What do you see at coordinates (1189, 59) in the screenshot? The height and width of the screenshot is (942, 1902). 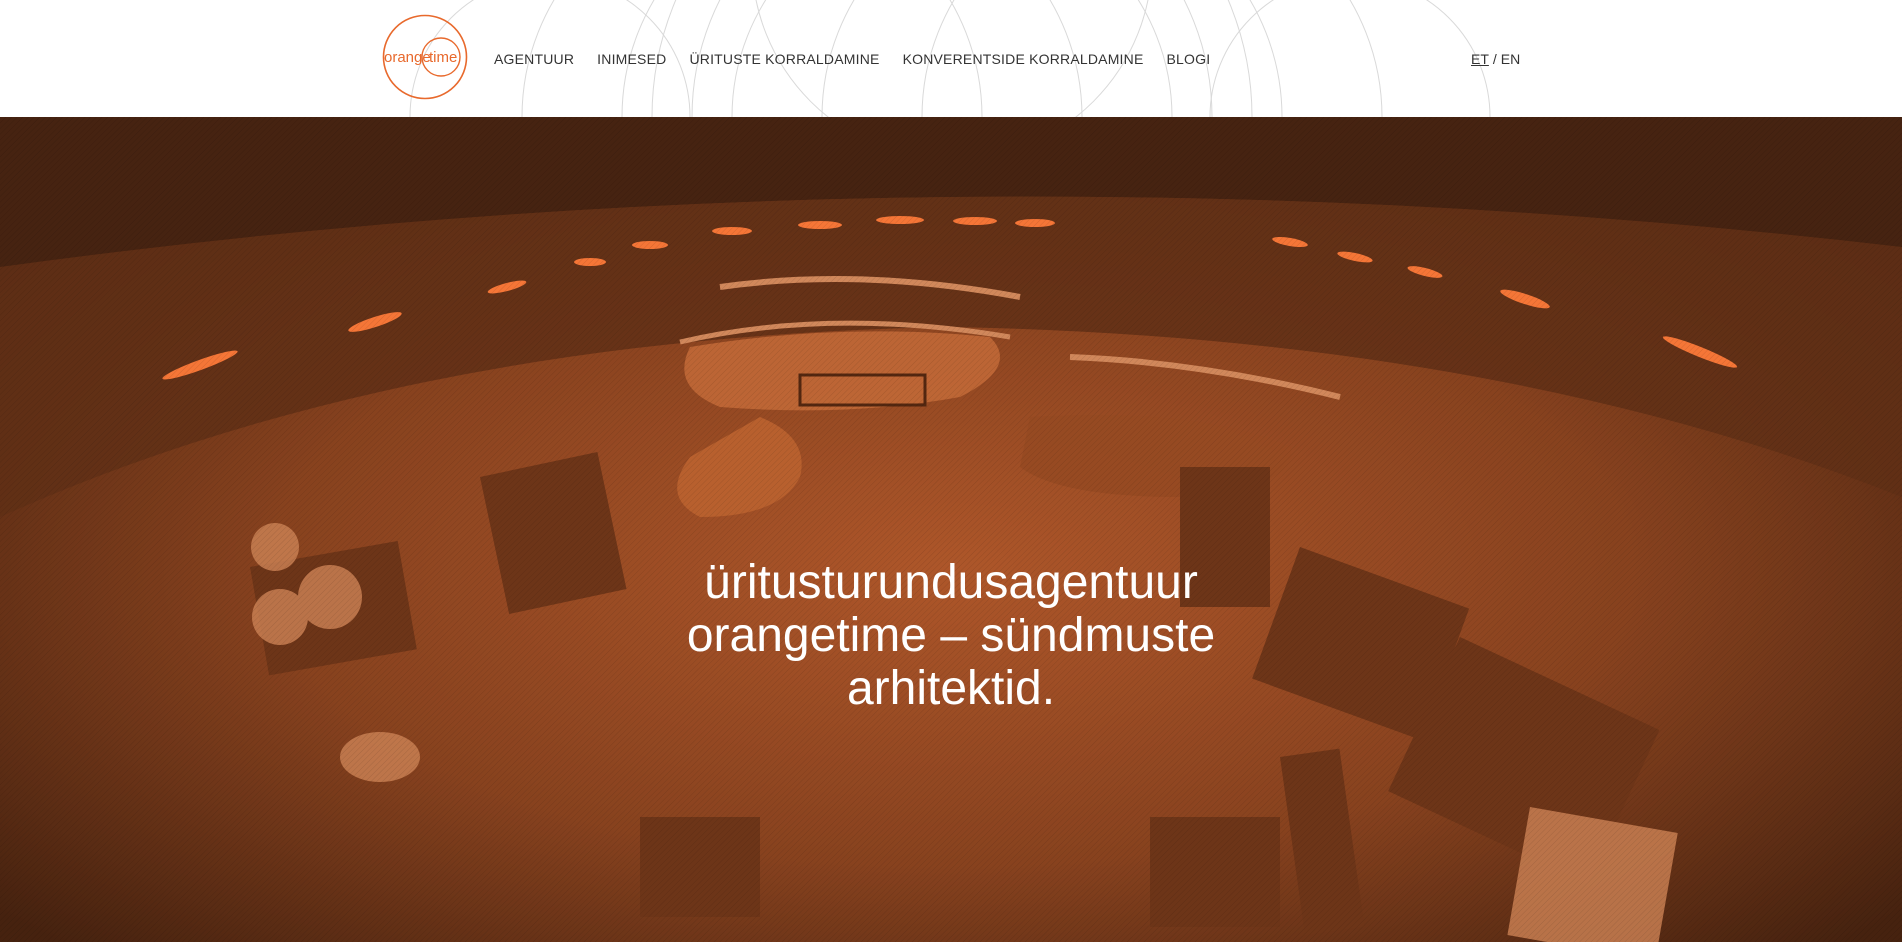 I see `nav-item-blogi: BLOGI` at bounding box center [1189, 59].